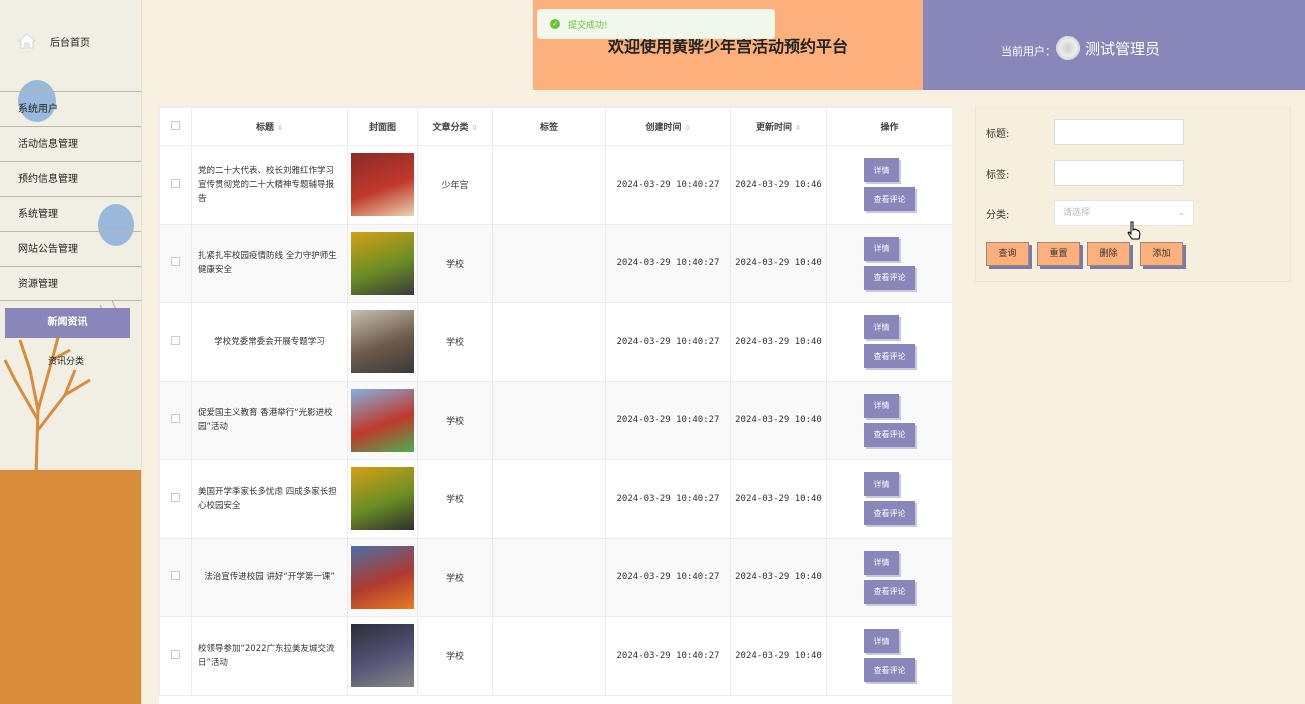 Image resolution: width=1305 pixels, height=704 pixels. I want to click on row-title: 美国开学季家长多忧虑 四成多家长担心校园安全, so click(269, 499).